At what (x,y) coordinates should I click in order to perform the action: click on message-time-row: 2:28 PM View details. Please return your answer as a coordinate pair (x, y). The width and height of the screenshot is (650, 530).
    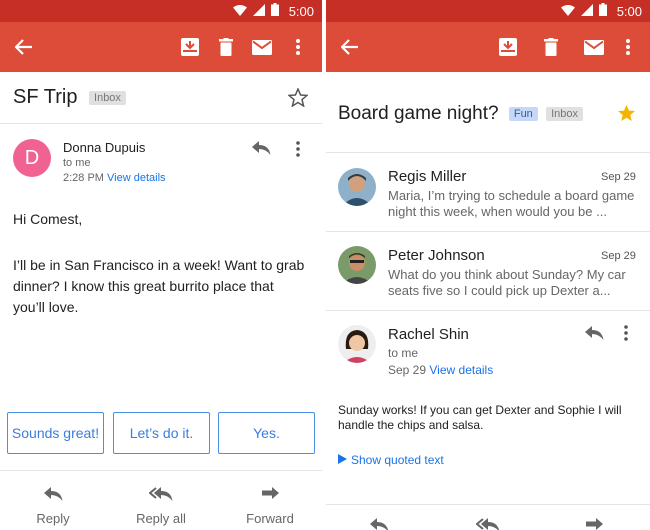
    Looking at the image, I should click on (114, 178).